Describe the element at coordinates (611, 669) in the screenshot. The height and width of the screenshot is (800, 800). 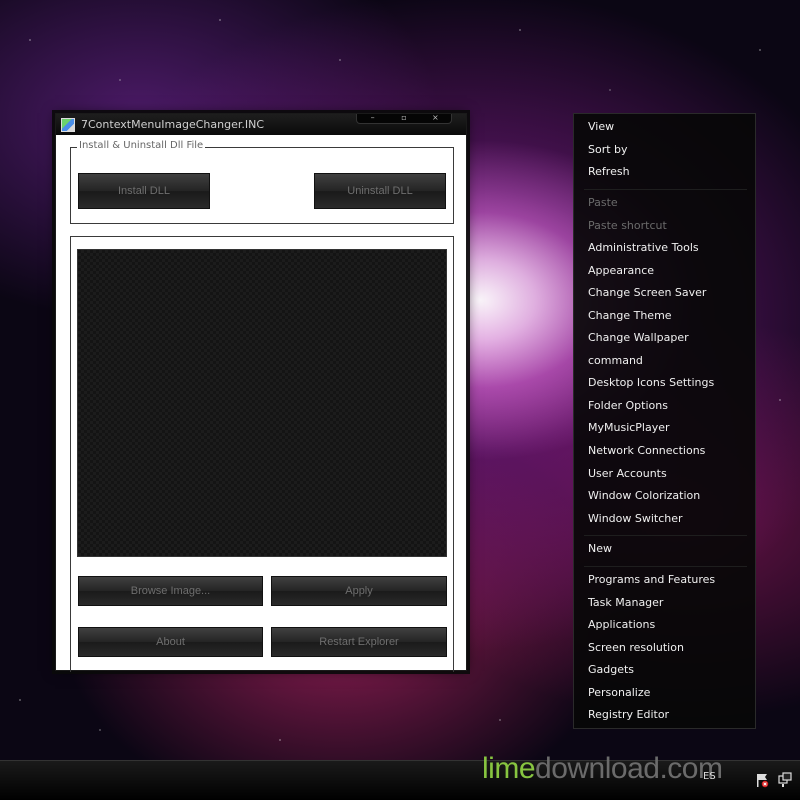
I see `menu-item-gadgets: Gadgets` at that location.